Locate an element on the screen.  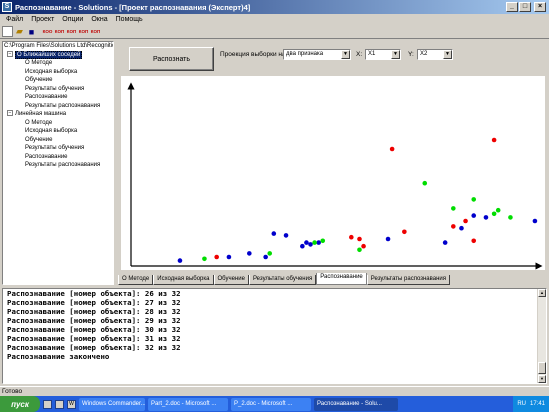
toolbar: ▰ ■ КОО КОП КОП КОП КОП is located at coordinates (274, 32).